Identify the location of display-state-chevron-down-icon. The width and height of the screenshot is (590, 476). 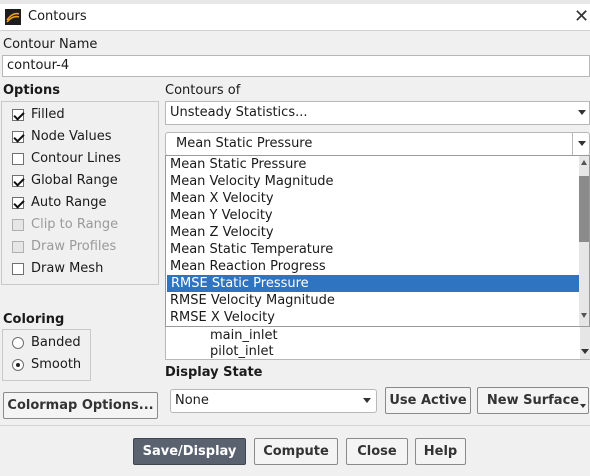
(367, 400).